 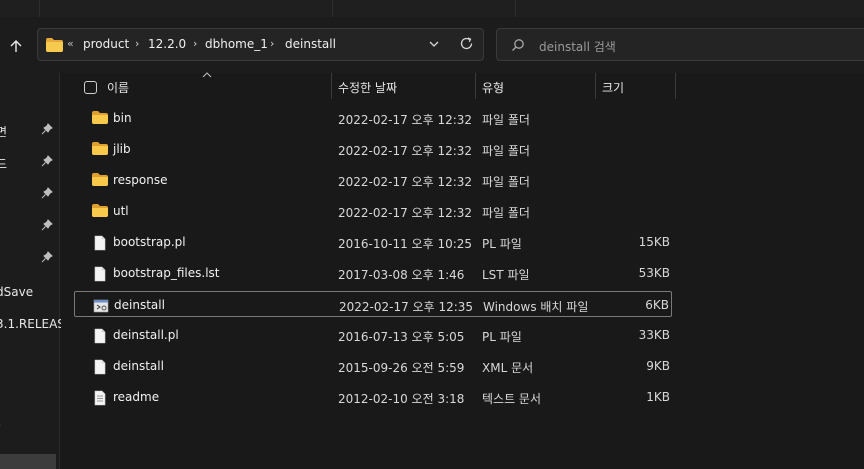 What do you see at coordinates (122, 118) in the screenshot?
I see `file-name: bin` at bounding box center [122, 118].